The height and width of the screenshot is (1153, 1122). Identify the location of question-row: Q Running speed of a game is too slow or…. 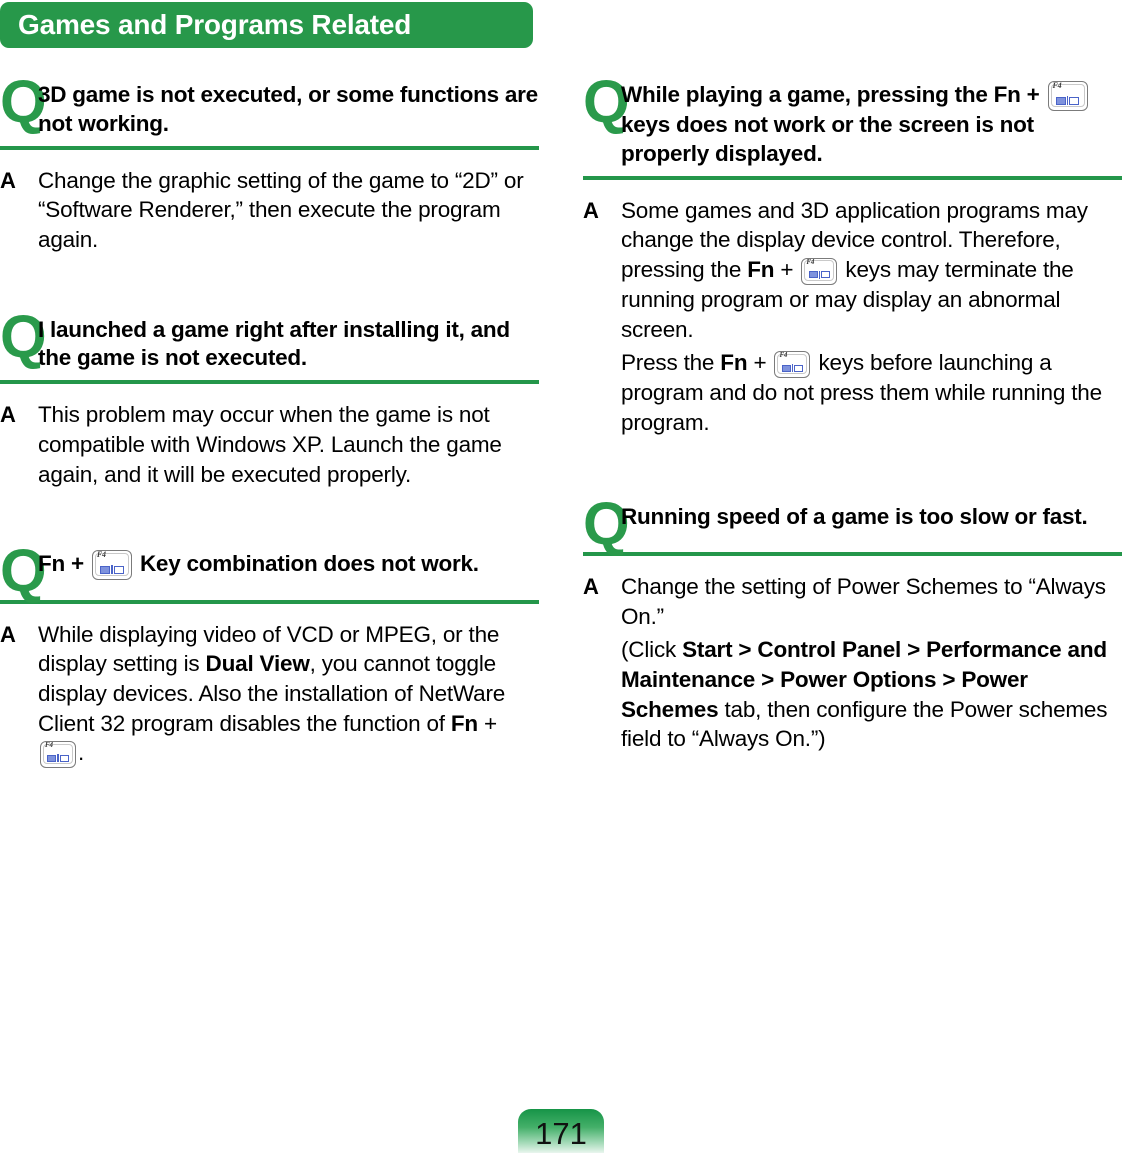
(852, 523).